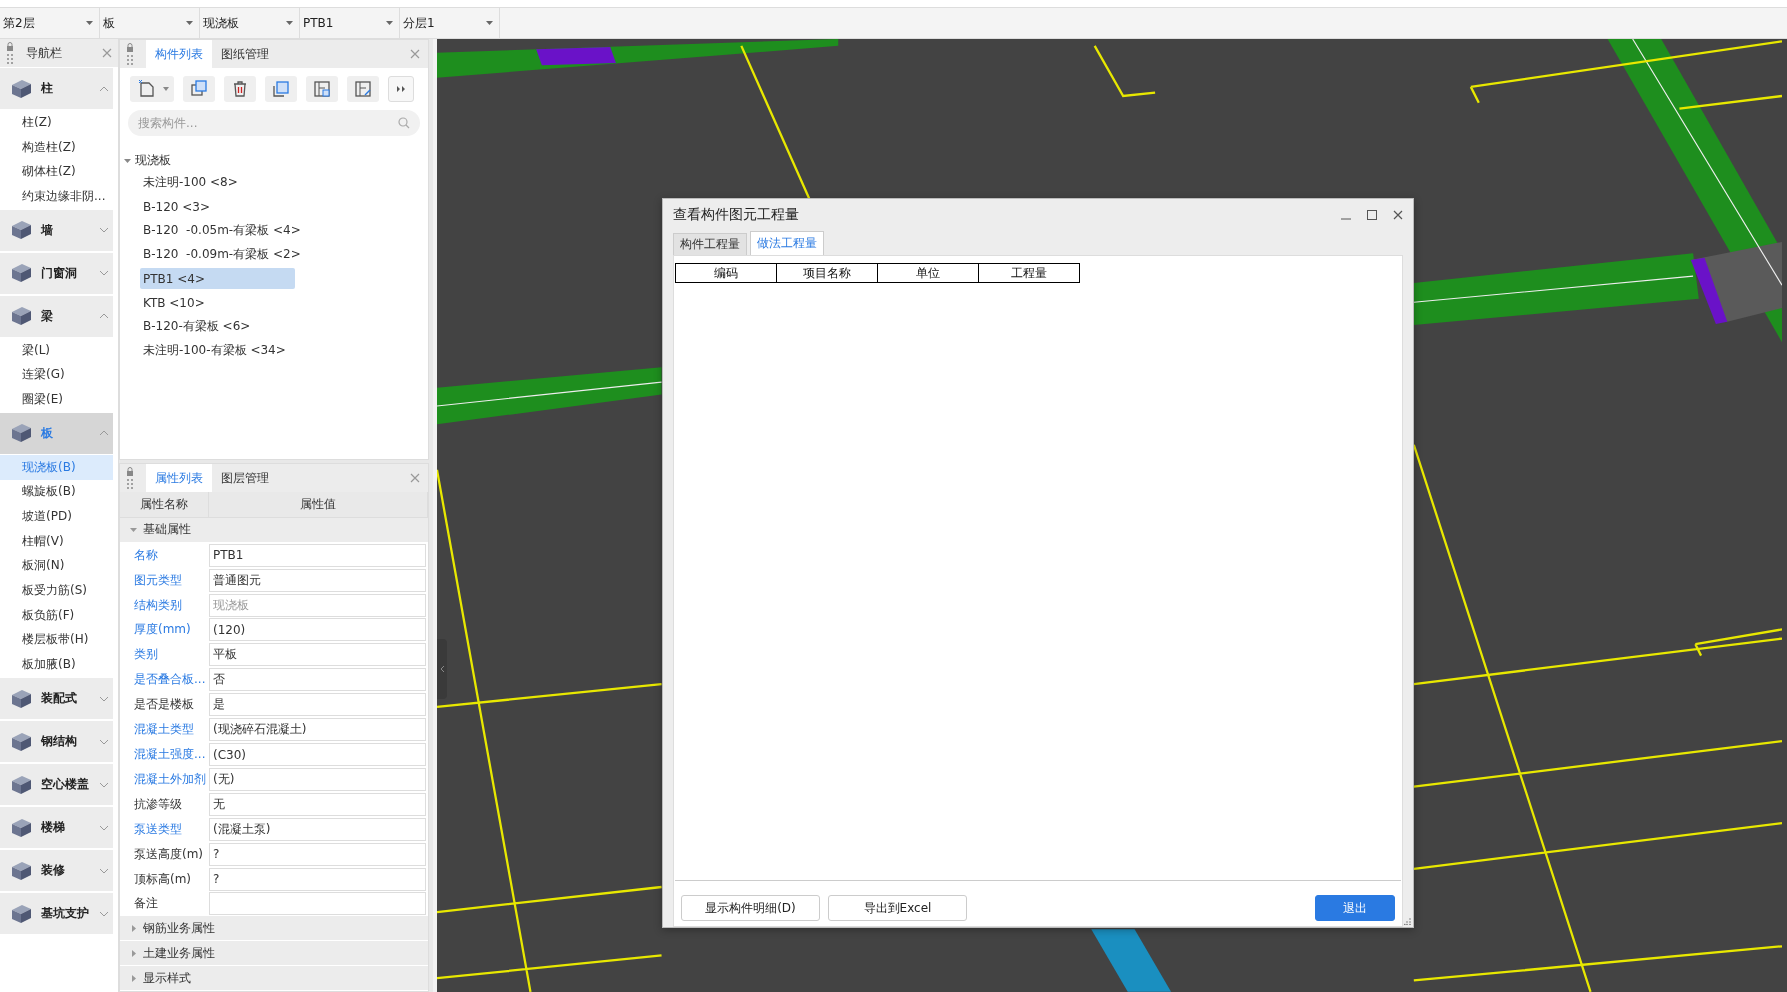 This screenshot has width=1787, height=992. I want to click on nav-item: 板受力筋(S), so click(56, 590).